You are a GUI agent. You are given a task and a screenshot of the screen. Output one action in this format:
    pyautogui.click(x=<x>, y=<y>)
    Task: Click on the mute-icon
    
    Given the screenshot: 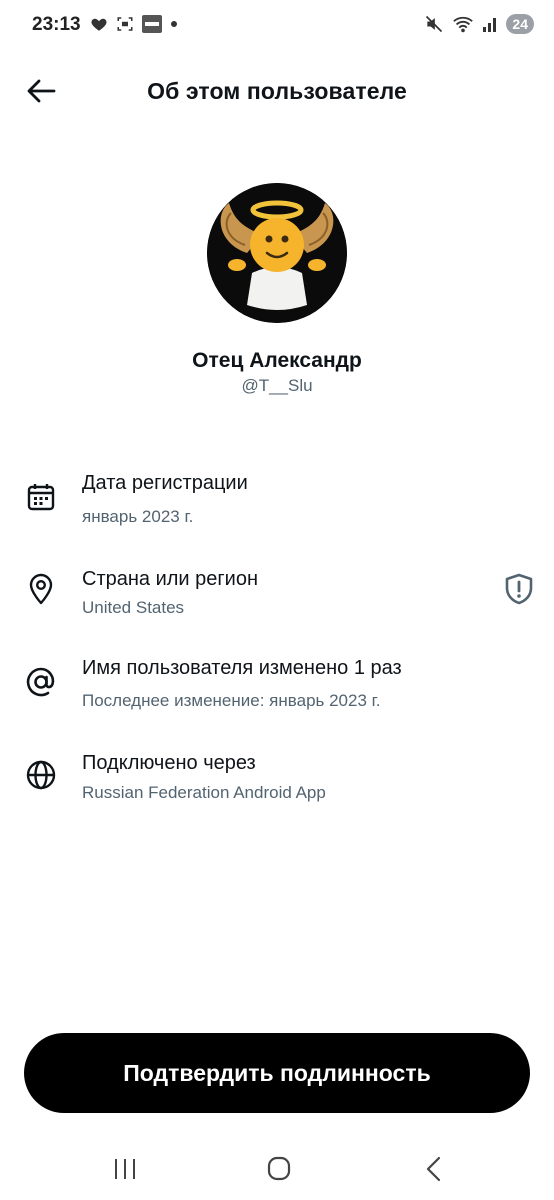 What is the action you would take?
    pyautogui.click(x=434, y=24)
    